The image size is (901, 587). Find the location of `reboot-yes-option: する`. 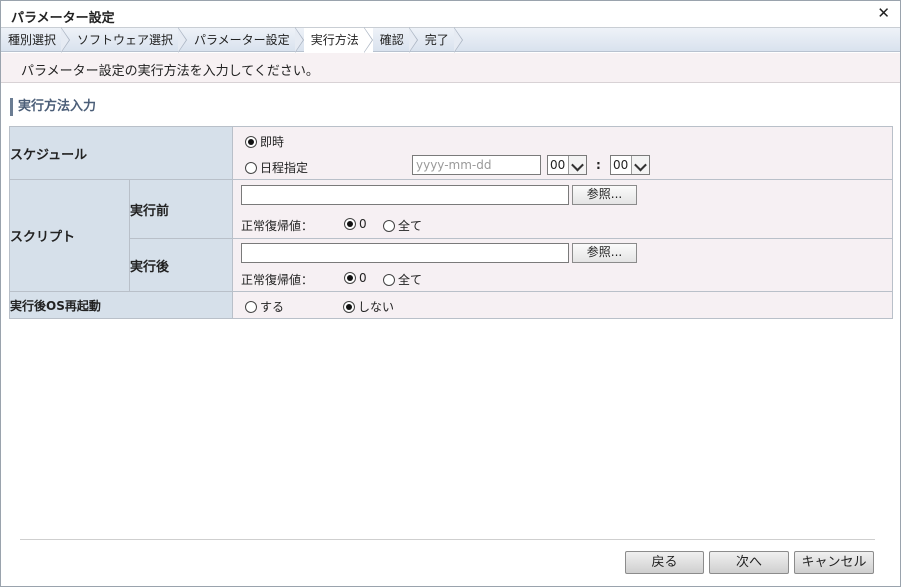

reboot-yes-option: する is located at coordinates (264, 306).